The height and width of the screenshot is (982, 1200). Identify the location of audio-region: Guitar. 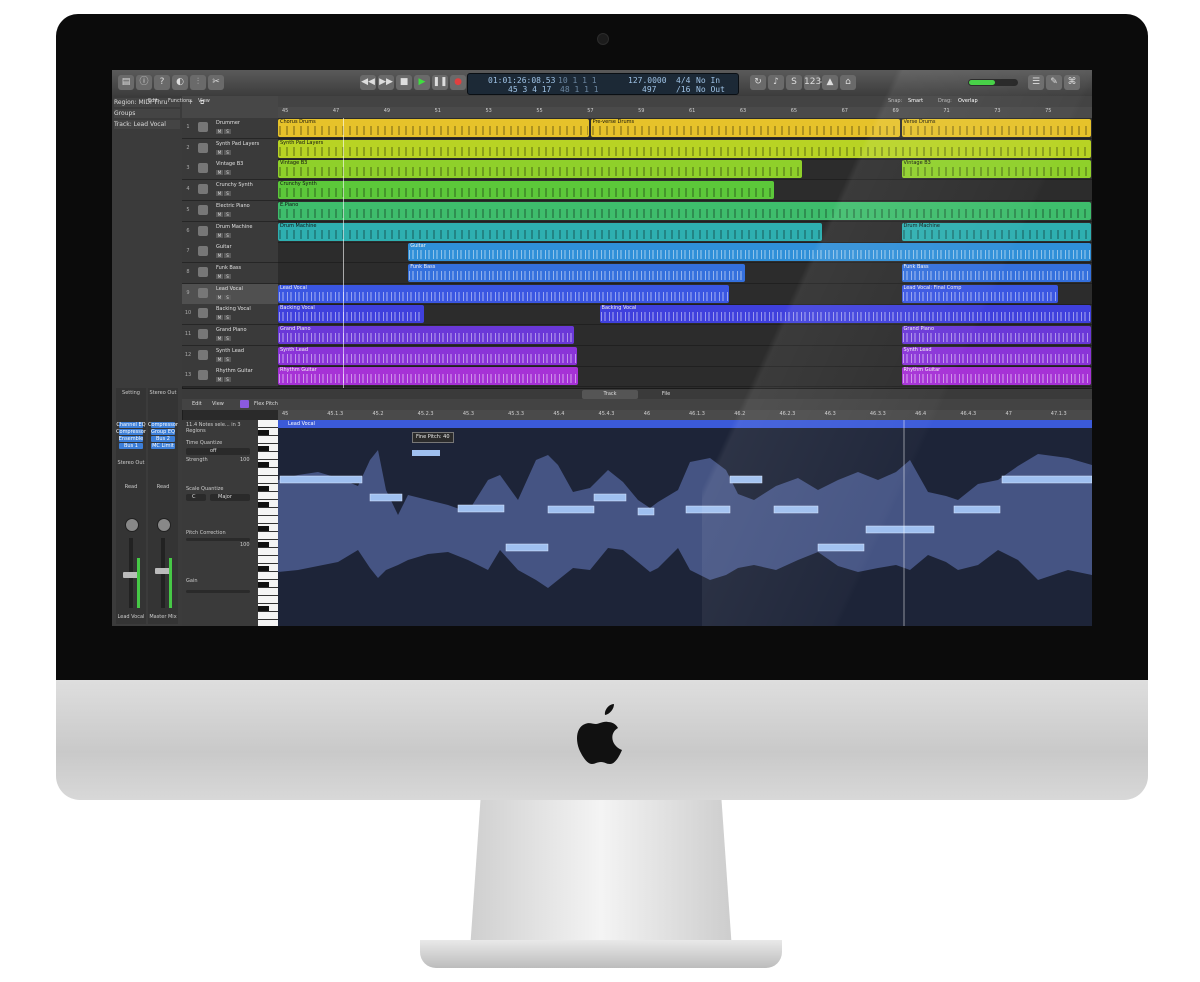
(749, 252).